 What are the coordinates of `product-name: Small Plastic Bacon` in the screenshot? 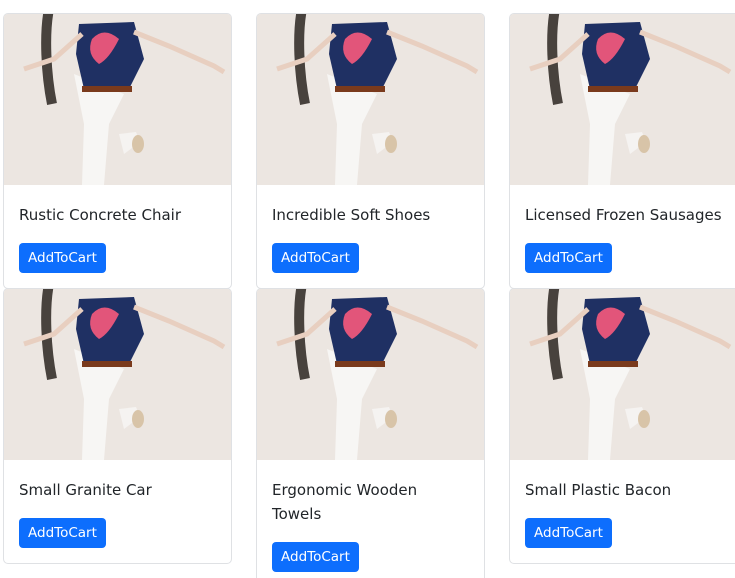 It's located at (598, 490).